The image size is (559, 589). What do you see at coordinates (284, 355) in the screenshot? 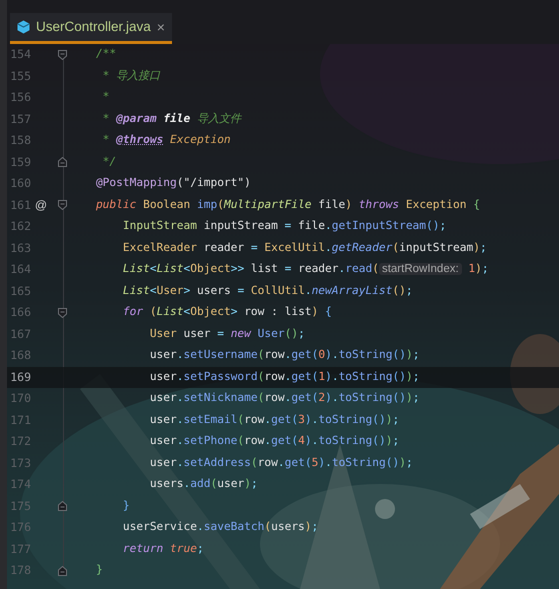
I see `code-line: user.setUsername(row.get(0).toString());` at bounding box center [284, 355].